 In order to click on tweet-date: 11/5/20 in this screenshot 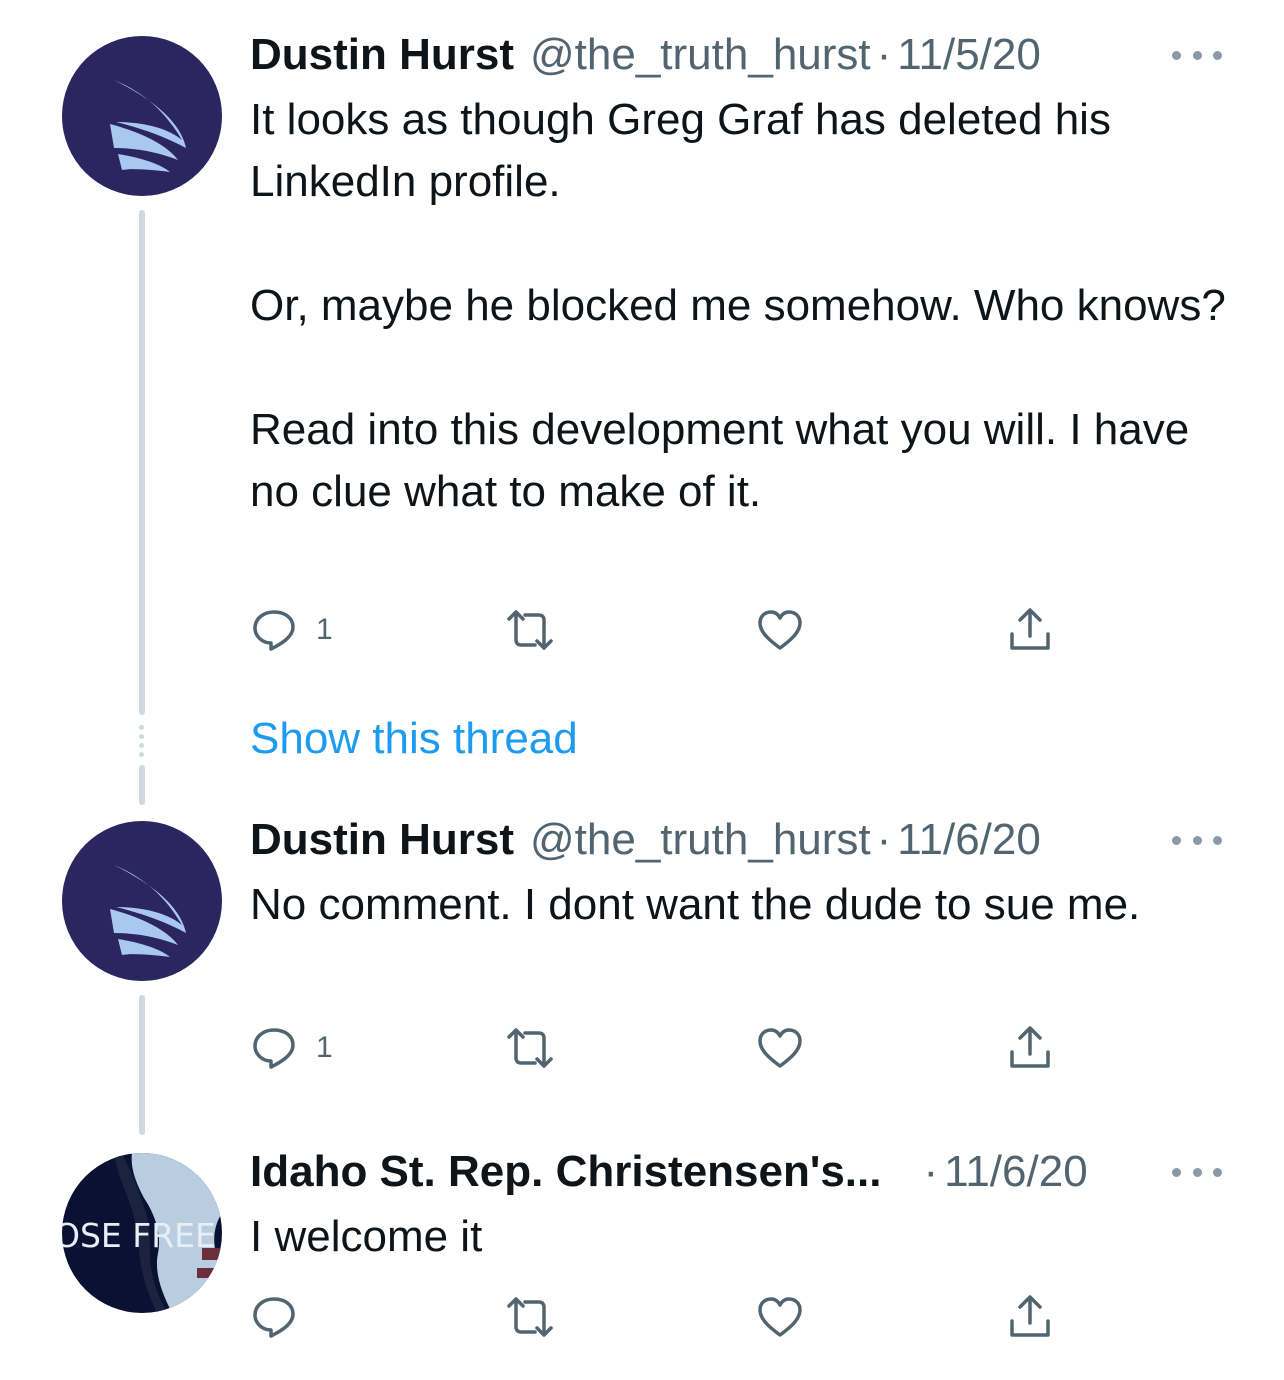, I will do `click(969, 55)`.